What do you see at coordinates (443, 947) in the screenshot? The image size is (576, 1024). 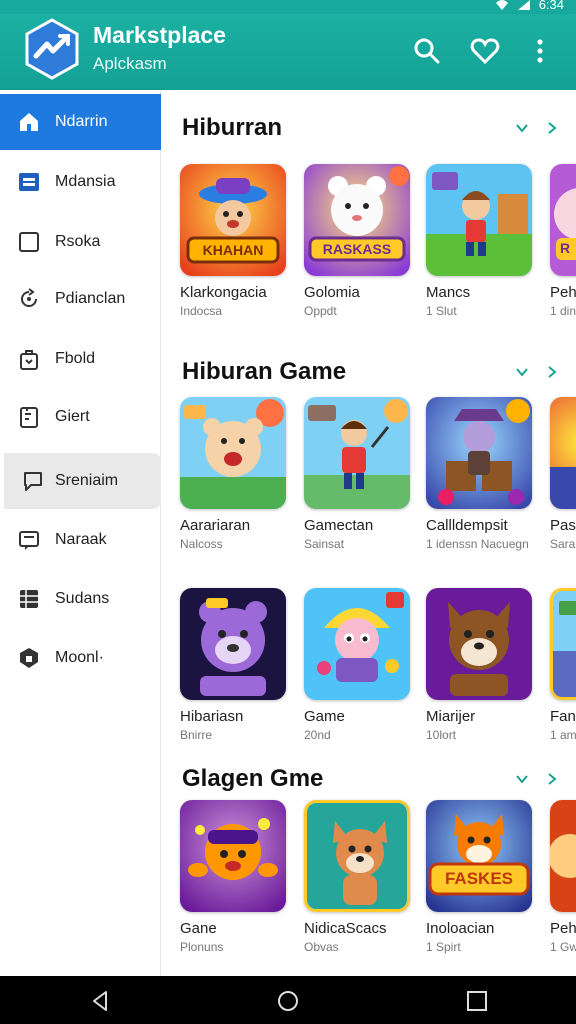 I see `app-meta: 1 Spirt` at bounding box center [443, 947].